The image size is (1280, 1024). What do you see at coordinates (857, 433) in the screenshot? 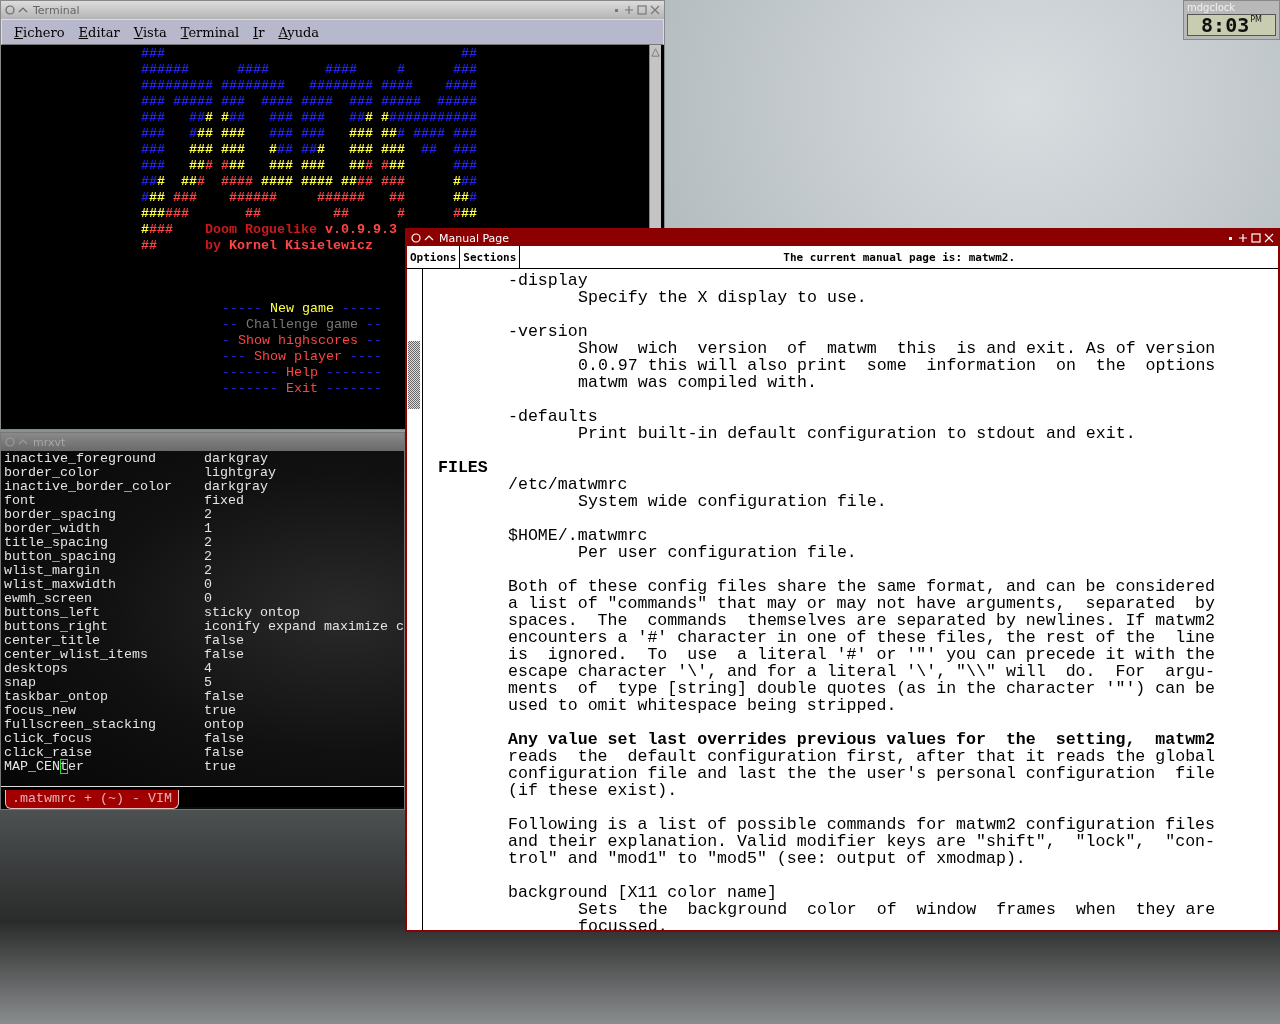
I see `manual-text-line: Print built-in default configuration to stdout and exit.` at bounding box center [857, 433].